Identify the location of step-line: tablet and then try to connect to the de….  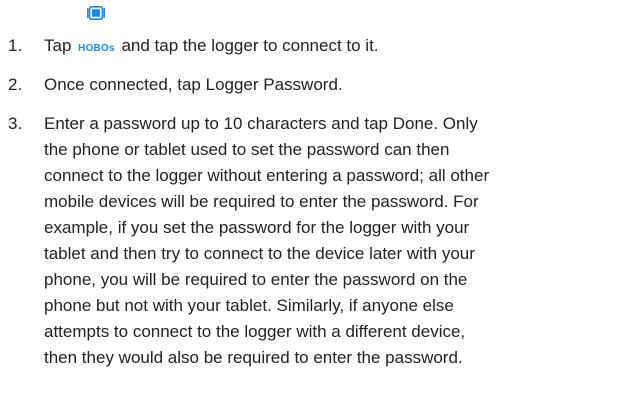
(259, 253).